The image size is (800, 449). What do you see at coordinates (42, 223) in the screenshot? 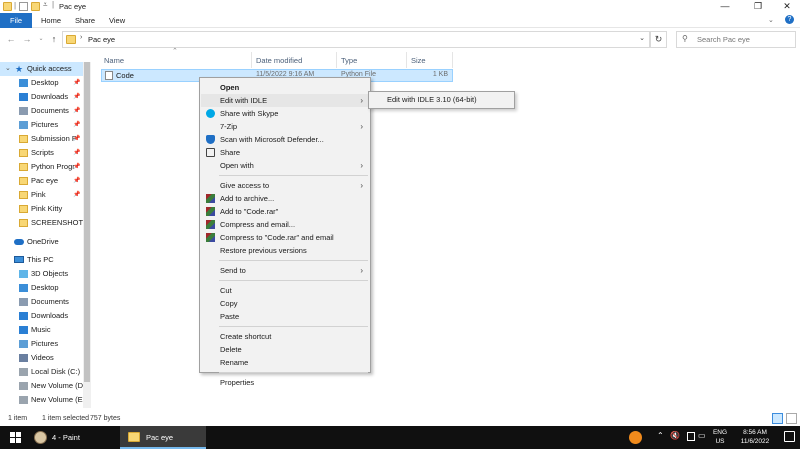
I see `sidebar-item: SCREENSHOTS` at bounding box center [42, 223].